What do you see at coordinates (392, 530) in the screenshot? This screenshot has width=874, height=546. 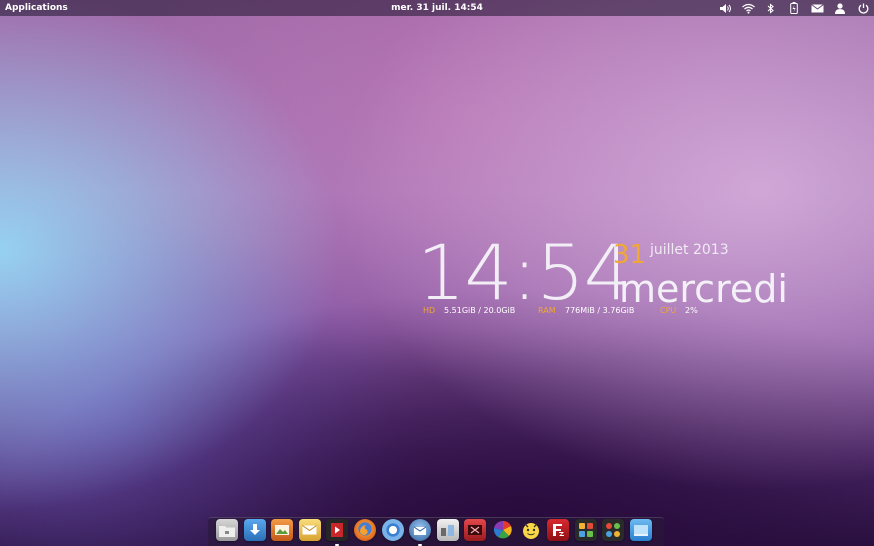 I see `chromium-icon` at bounding box center [392, 530].